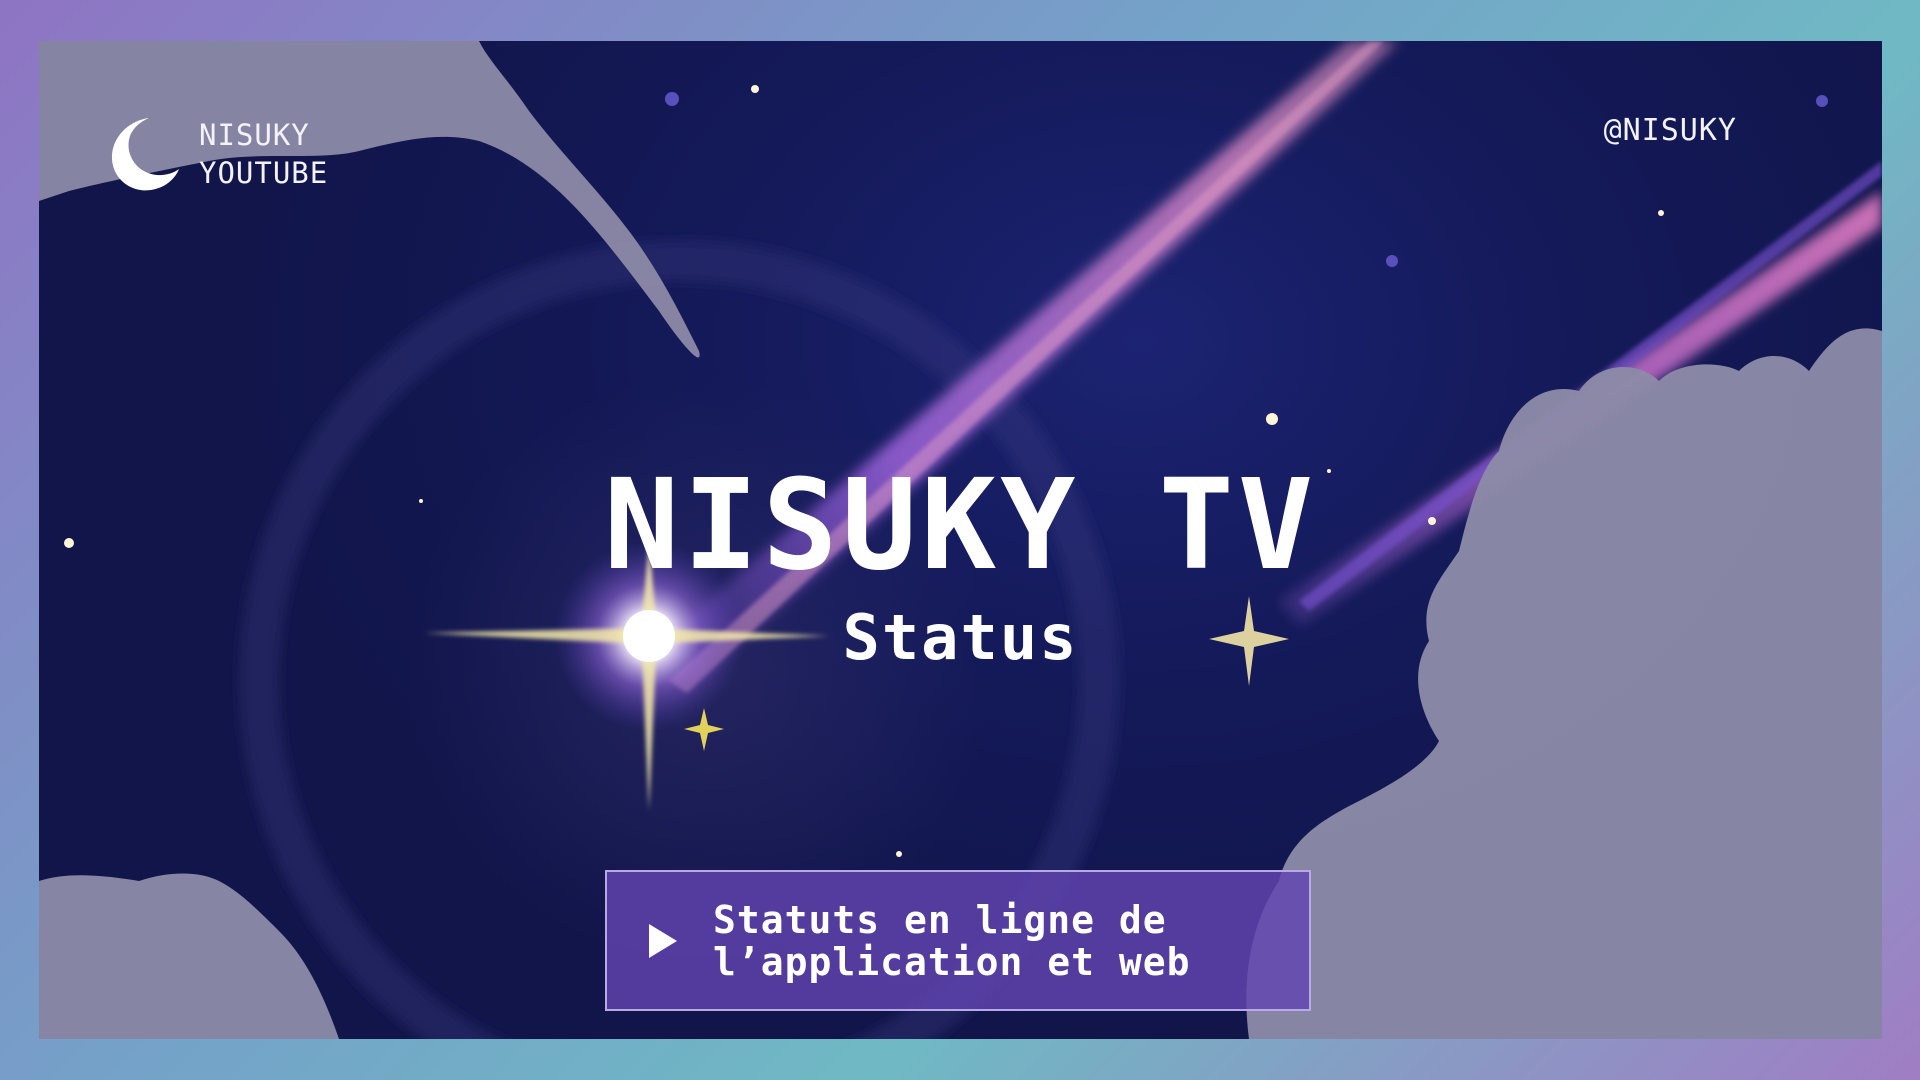 This screenshot has width=1920, height=1080. What do you see at coordinates (960, 525) in the screenshot?
I see `page-title: NISUKY TV` at bounding box center [960, 525].